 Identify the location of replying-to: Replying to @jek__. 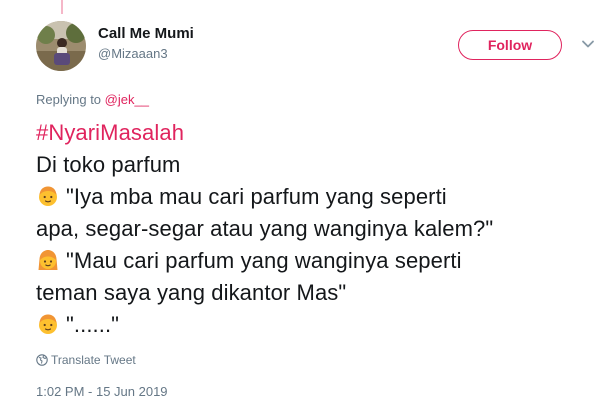
(92, 100).